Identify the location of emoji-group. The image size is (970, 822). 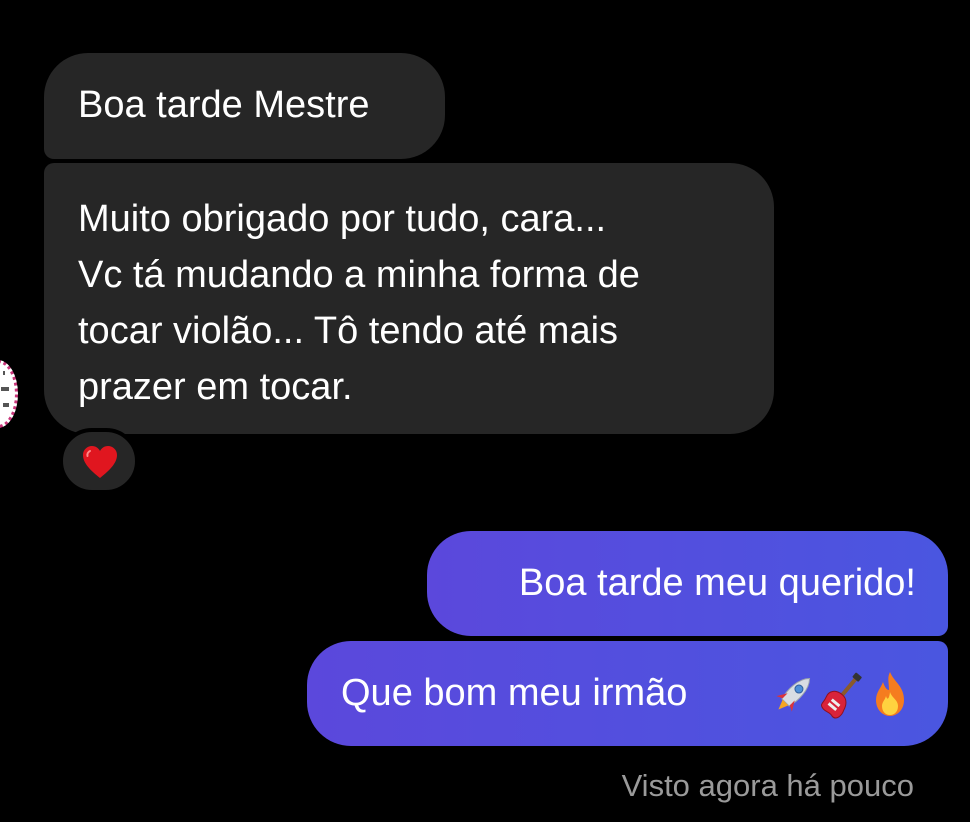
(841, 694).